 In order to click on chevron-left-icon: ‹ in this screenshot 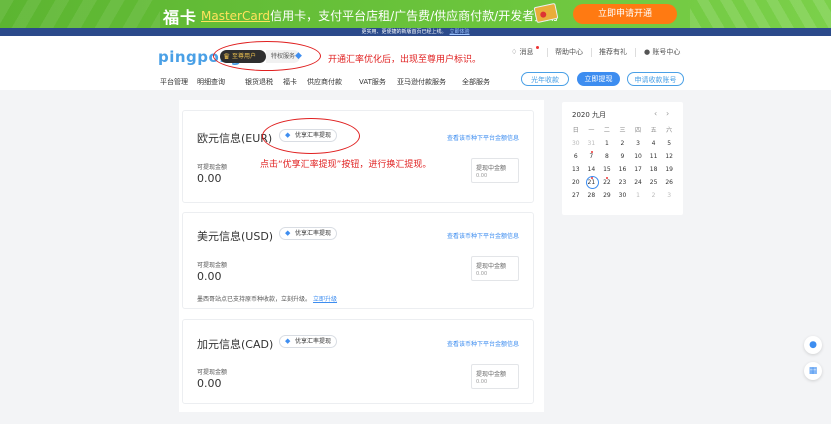, I will do `click(655, 113)`.